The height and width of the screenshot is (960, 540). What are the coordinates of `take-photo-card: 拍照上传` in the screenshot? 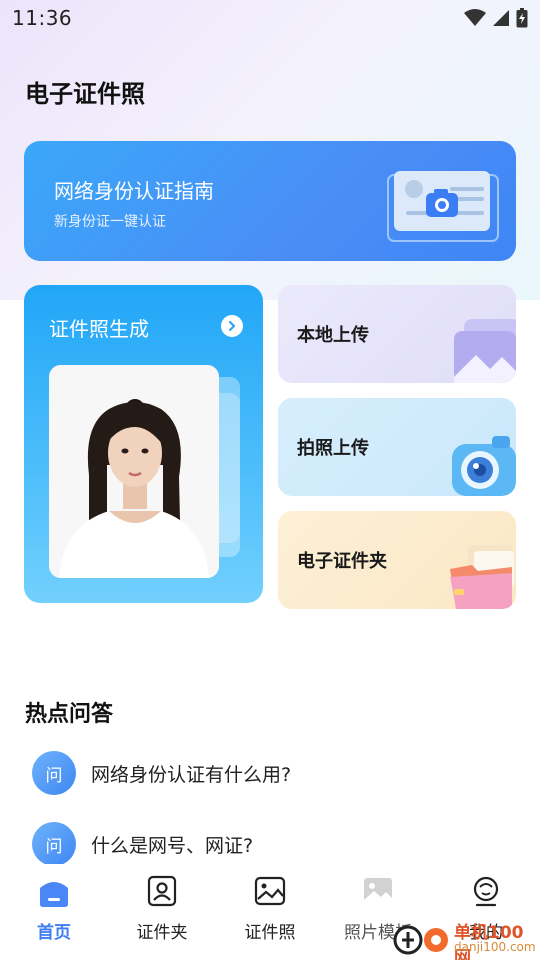 It's located at (397, 447).